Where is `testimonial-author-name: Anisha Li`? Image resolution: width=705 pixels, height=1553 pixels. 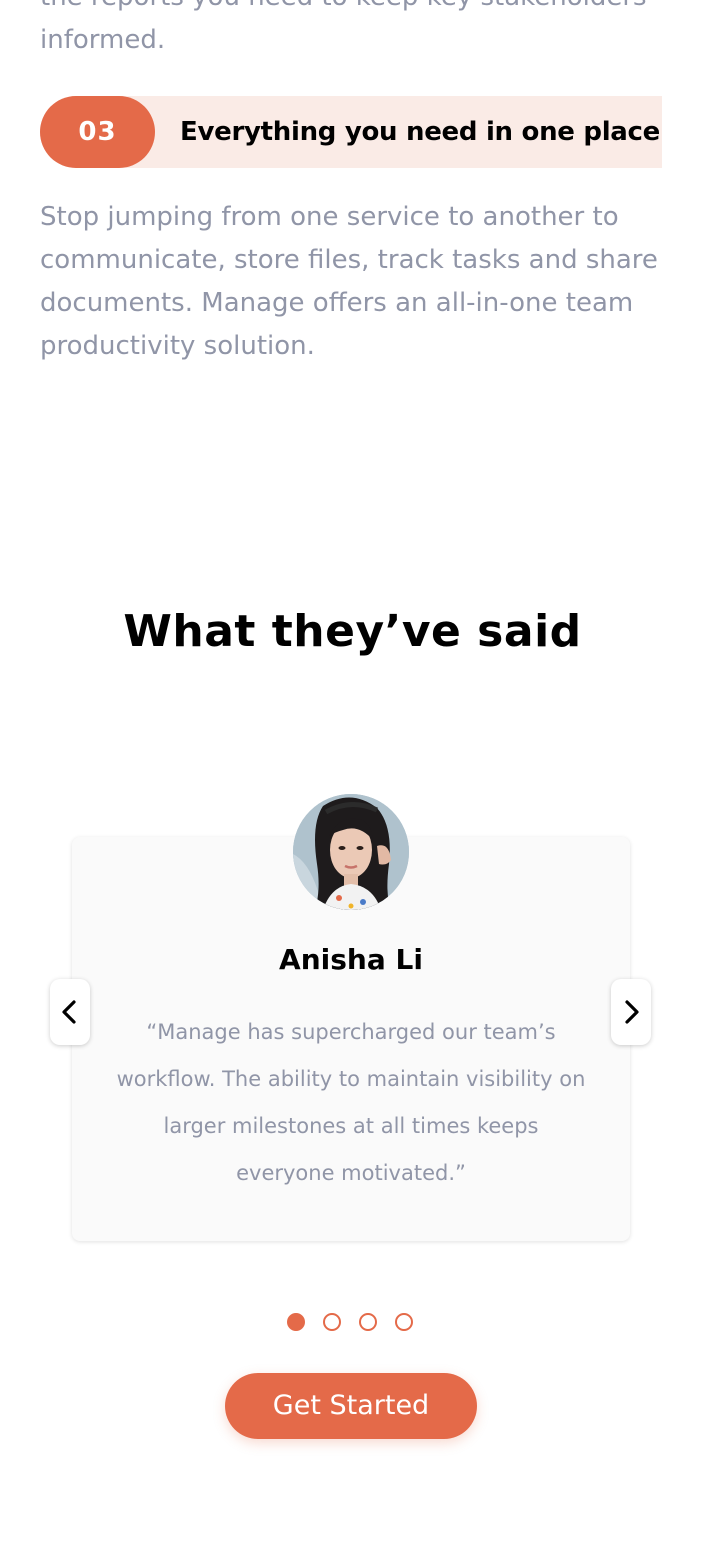
testimonial-author-name: Anisha Li is located at coordinates (351, 959).